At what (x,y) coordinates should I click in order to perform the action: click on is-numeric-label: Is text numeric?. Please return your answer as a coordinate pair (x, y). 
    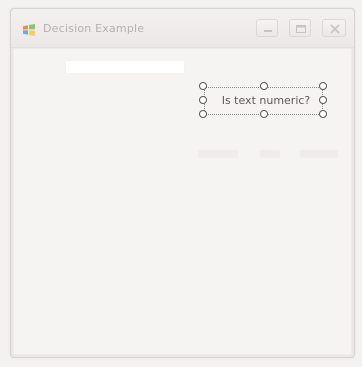
    Looking at the image, I should click on (260, 101).